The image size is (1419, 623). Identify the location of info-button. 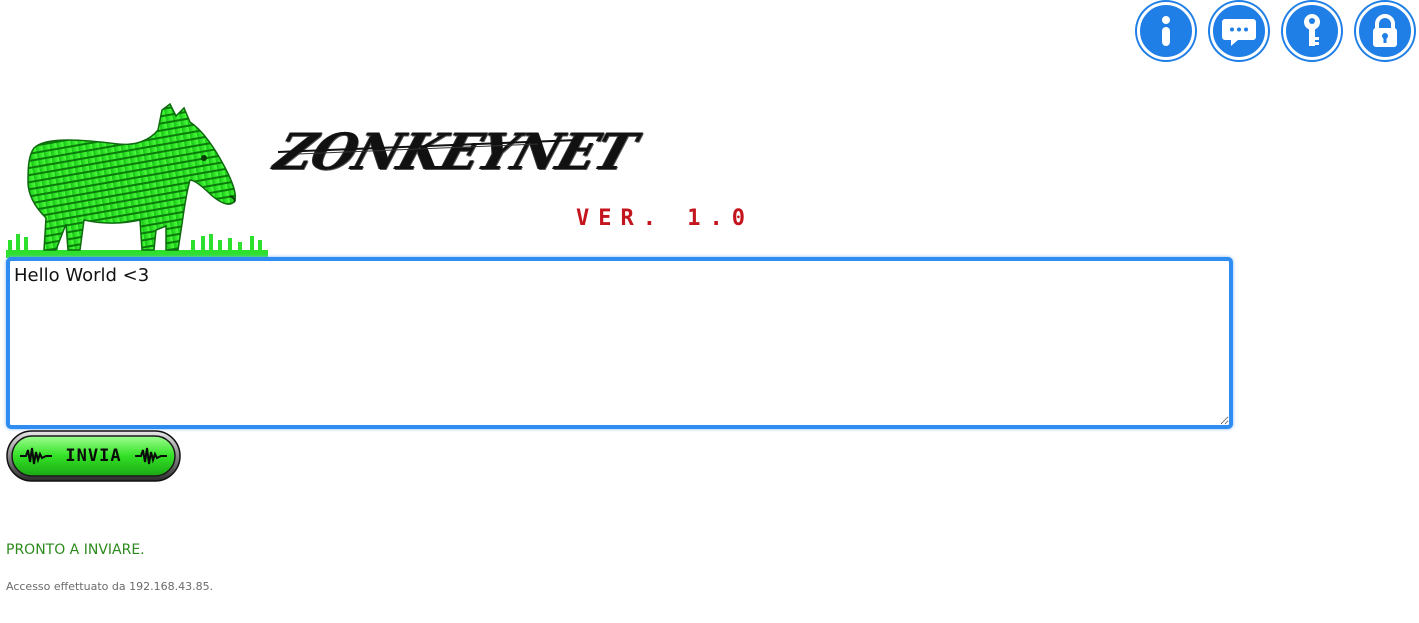
(1166, 31).